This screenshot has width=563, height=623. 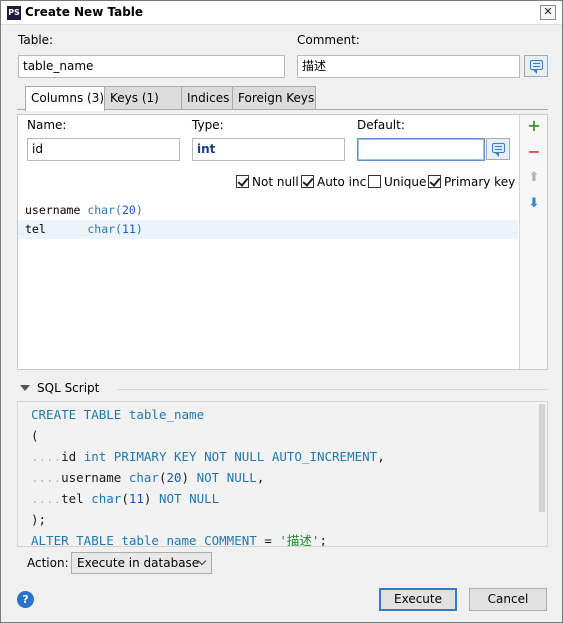 I want to click on close-button: ✕, so click(x=548, y=12).